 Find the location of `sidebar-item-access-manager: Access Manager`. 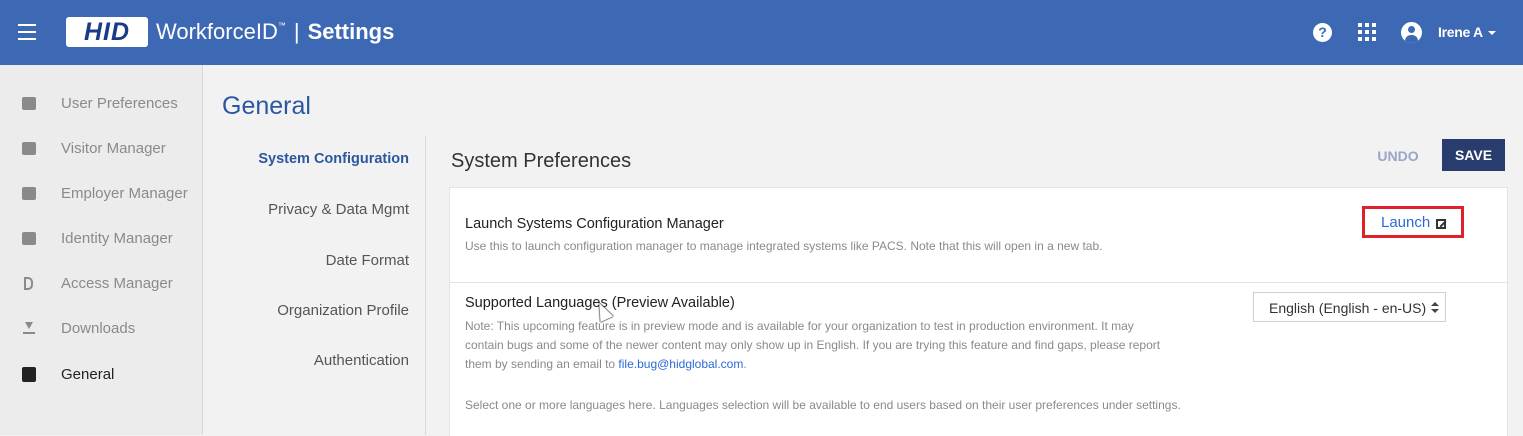

sidebar-item-access-manager: Access Manager is located at coordinates (101, 284).